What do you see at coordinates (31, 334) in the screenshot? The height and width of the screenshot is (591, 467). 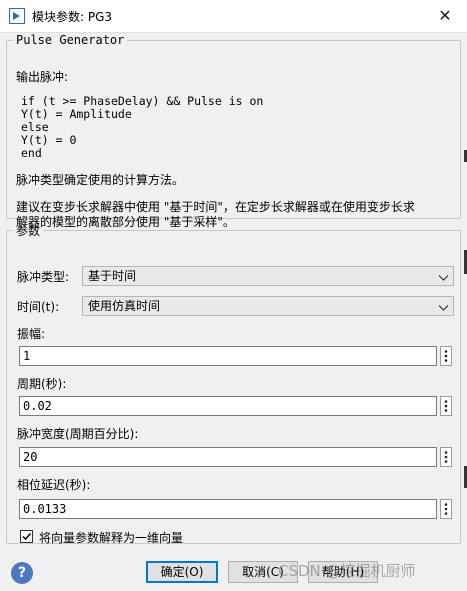 I see `amplitude-label: 振幅:` at bounding box center [31, 334].